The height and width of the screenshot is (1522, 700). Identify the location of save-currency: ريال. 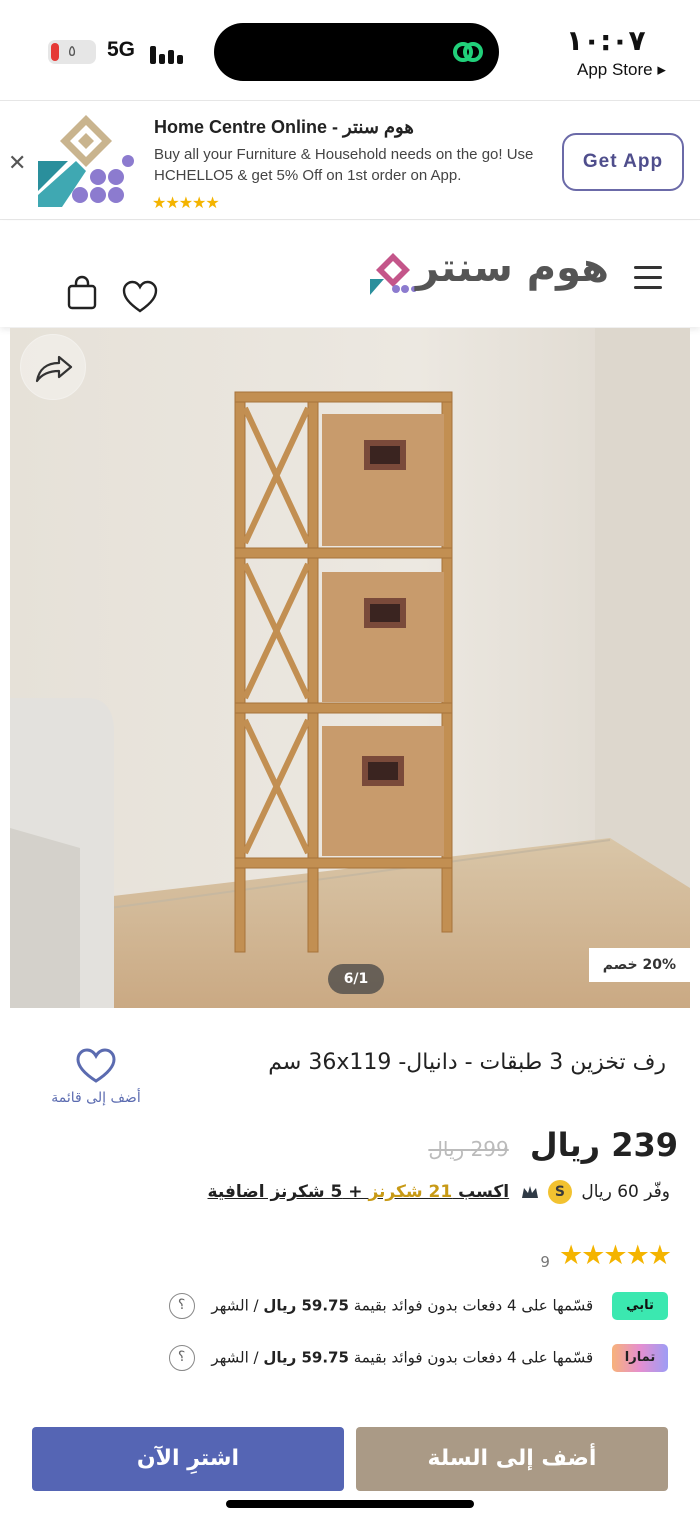
(596, 1192).